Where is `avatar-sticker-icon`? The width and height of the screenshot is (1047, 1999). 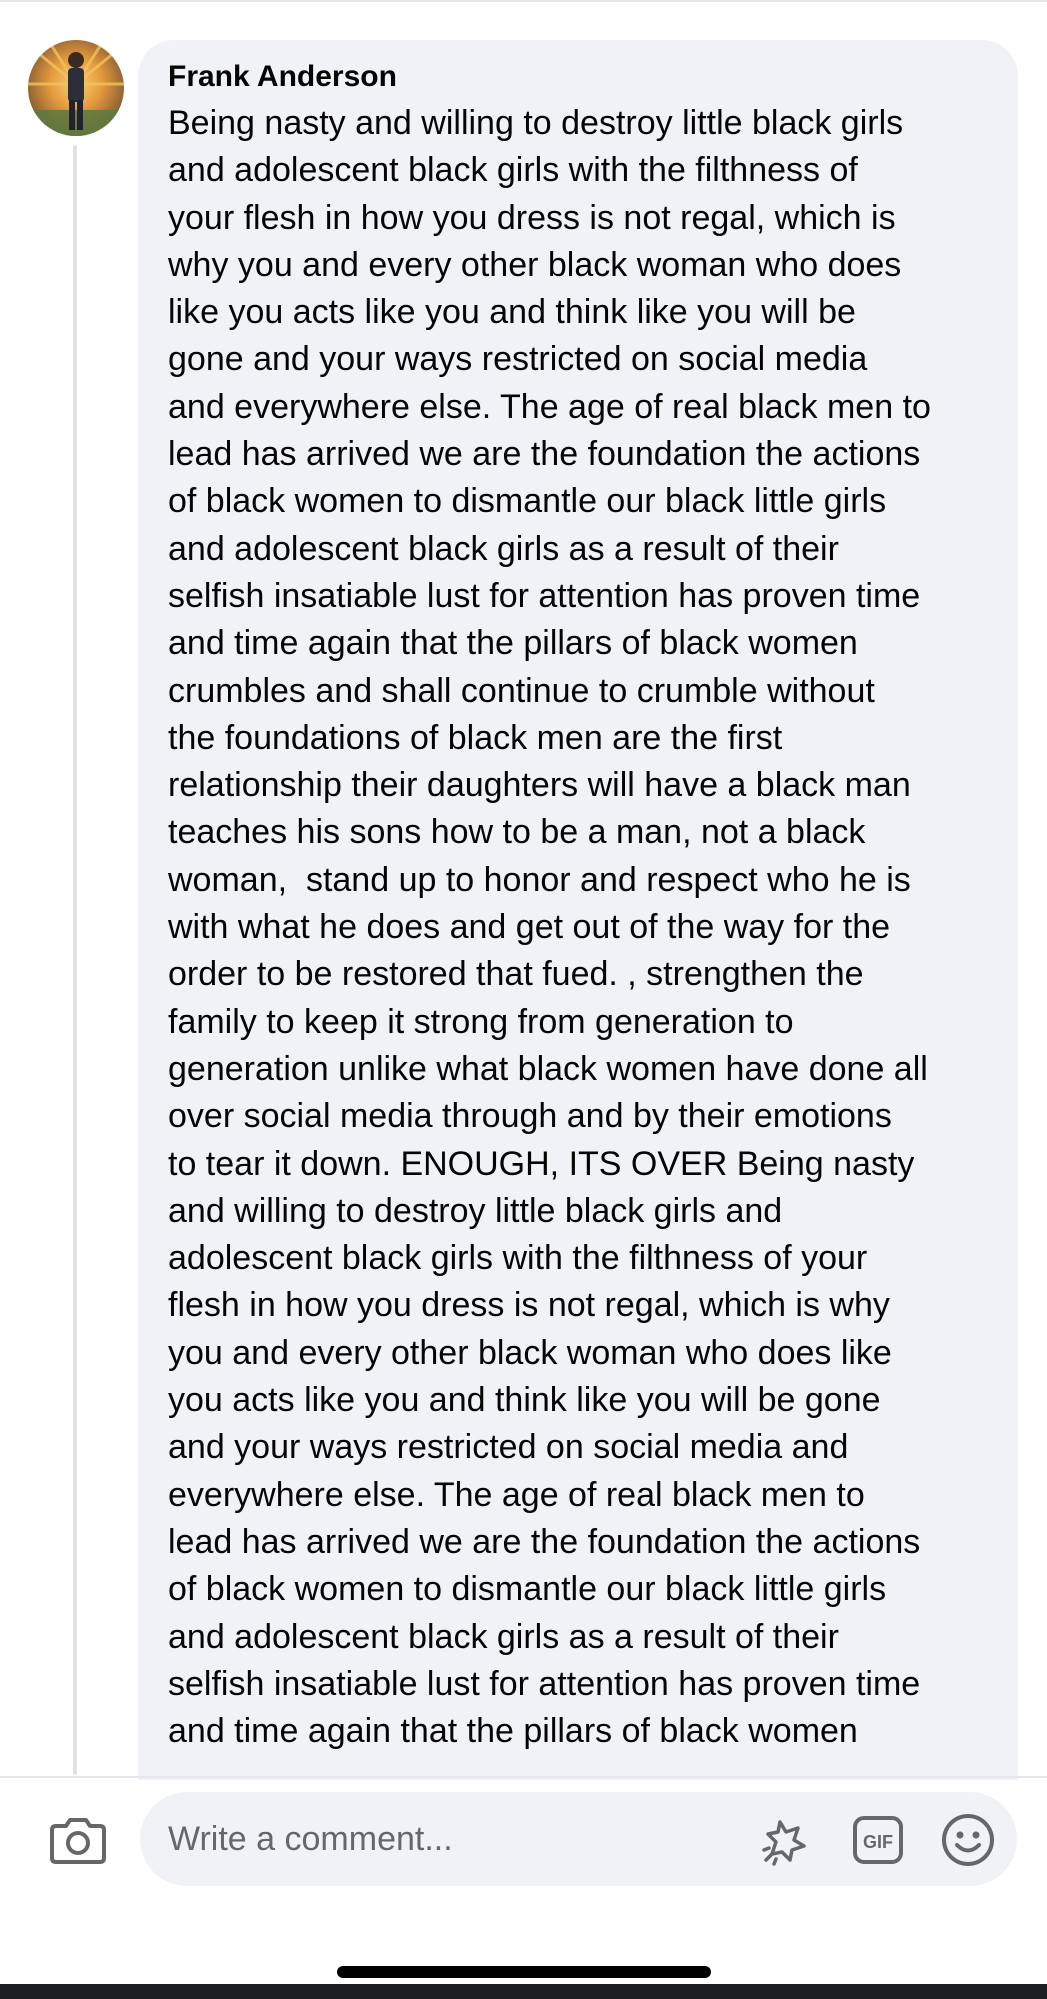 avatar-sticker-icon is located at coordinates (784, 1843).